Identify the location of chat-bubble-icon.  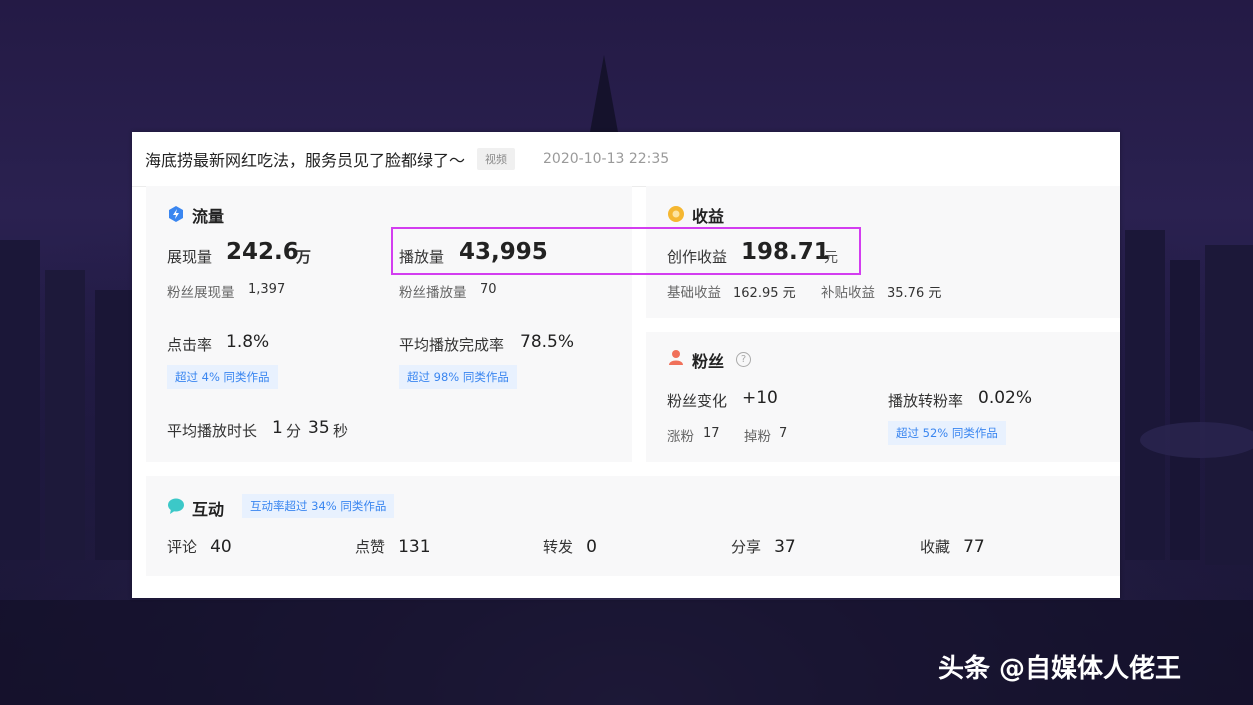
(176, 506).